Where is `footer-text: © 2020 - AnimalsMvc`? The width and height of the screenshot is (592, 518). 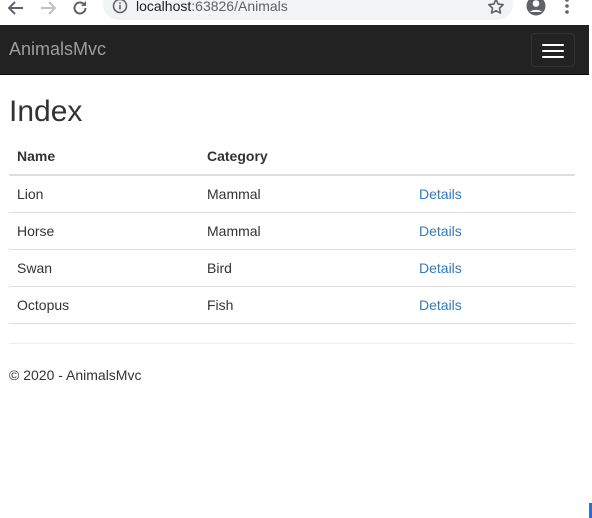 footer-text: © 2020 - AnimalsMvc is located at coordinates (75, 375).